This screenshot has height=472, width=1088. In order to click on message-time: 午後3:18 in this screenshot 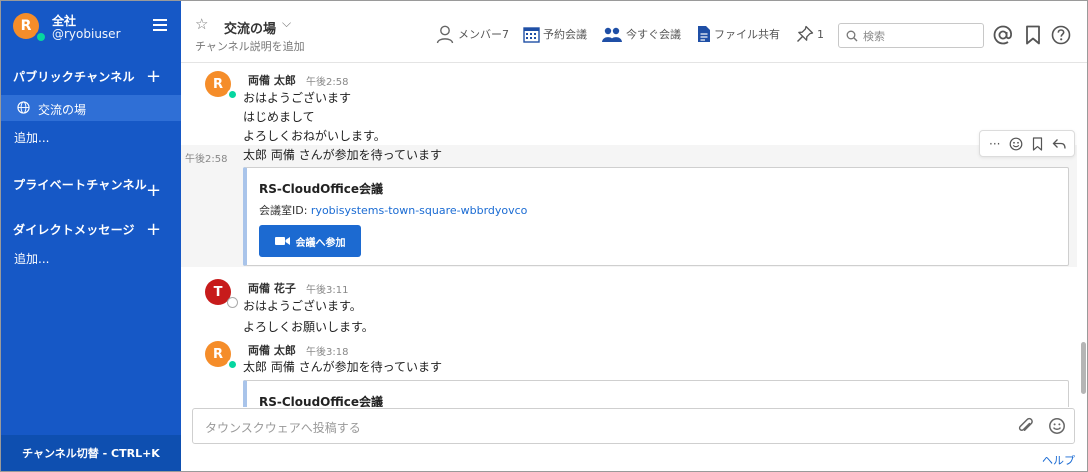, I will do `click(327, 350)`.